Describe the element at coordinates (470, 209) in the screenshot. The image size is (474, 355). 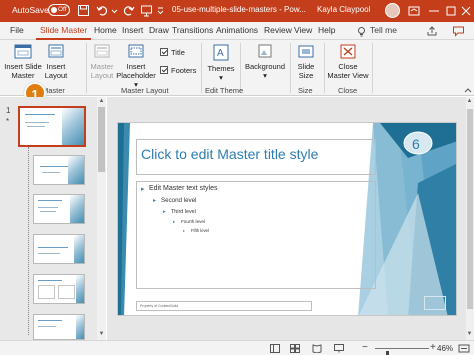
I see `slide-scroll-thumb` at that location.